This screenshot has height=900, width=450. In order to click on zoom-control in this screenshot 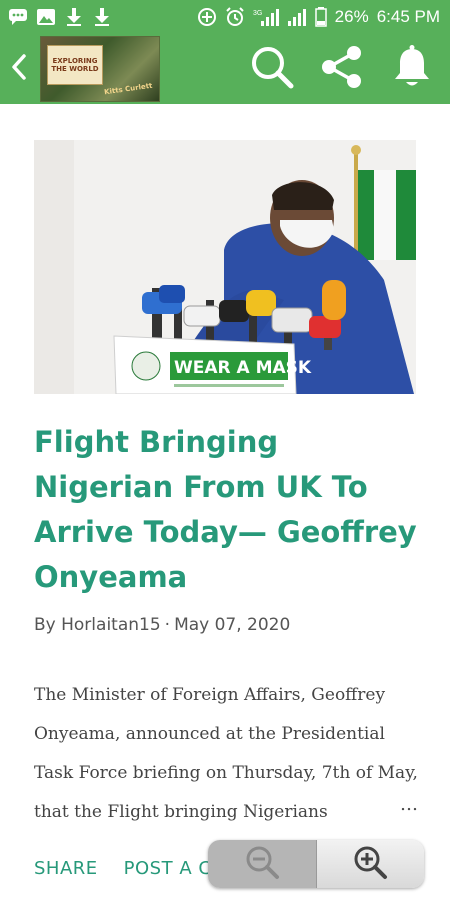, I will do `click(316, 864)`.